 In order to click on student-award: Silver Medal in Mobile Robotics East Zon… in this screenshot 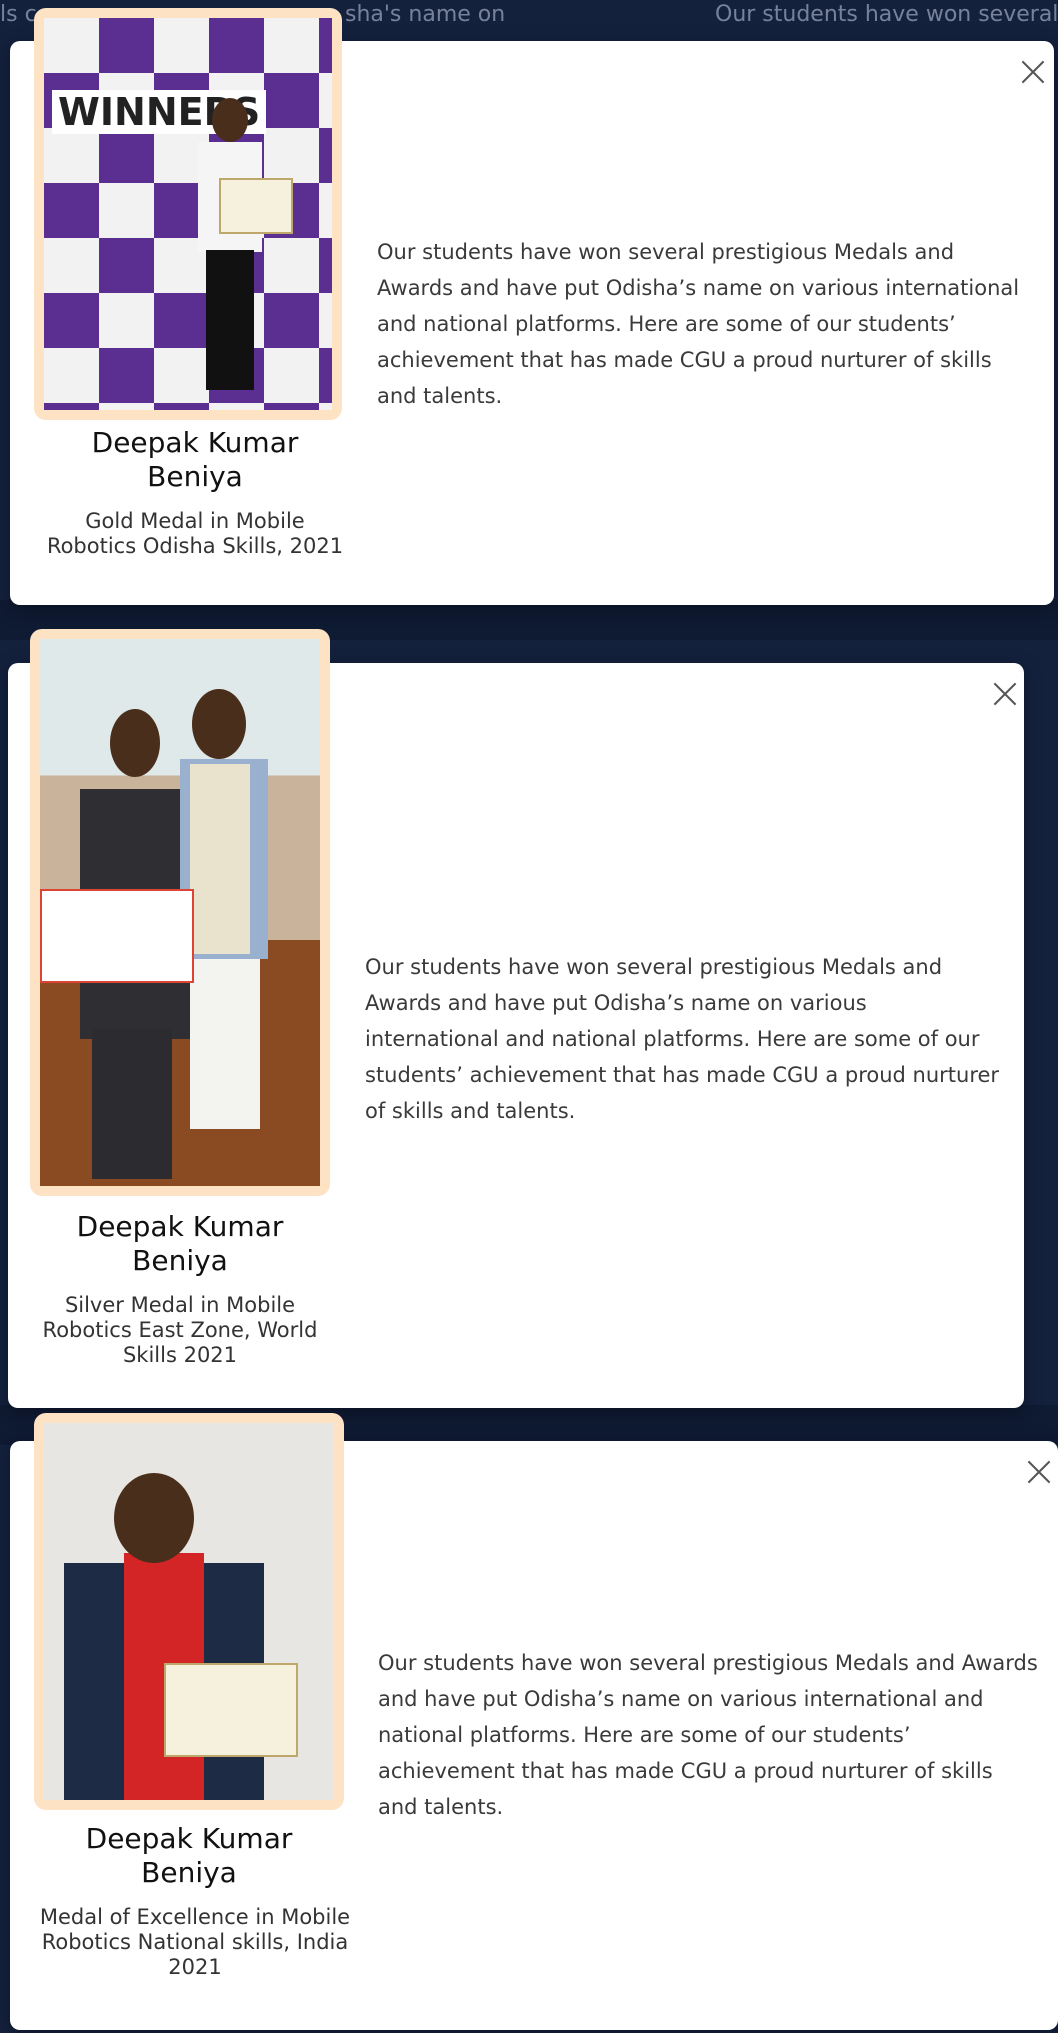, I will do `click(180, 1330)`.